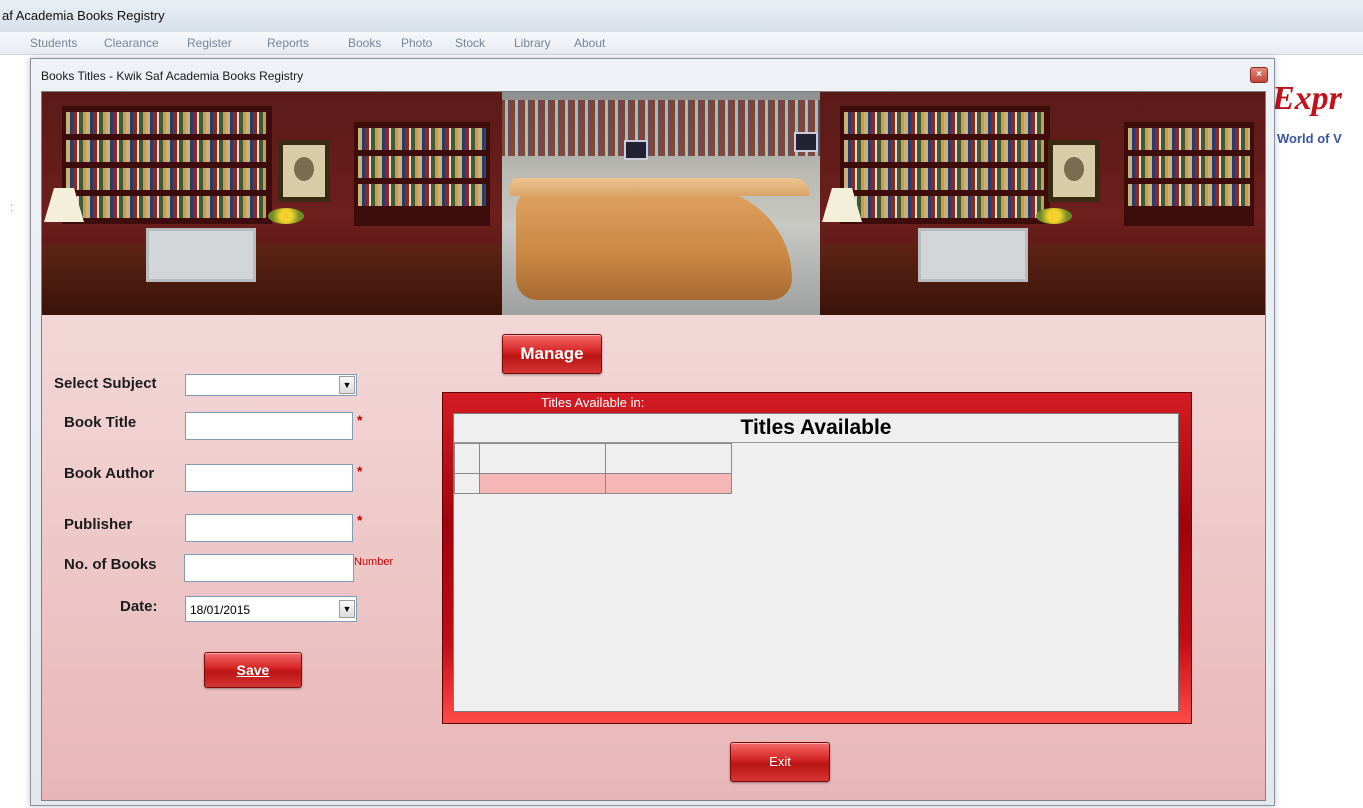 The width and height of the screenshot is (1363, 808). What do you see at coordinates (105, 383) in the screenshot?
I see `select-subject-label: Select Subject` at bounding box center [105, 383].